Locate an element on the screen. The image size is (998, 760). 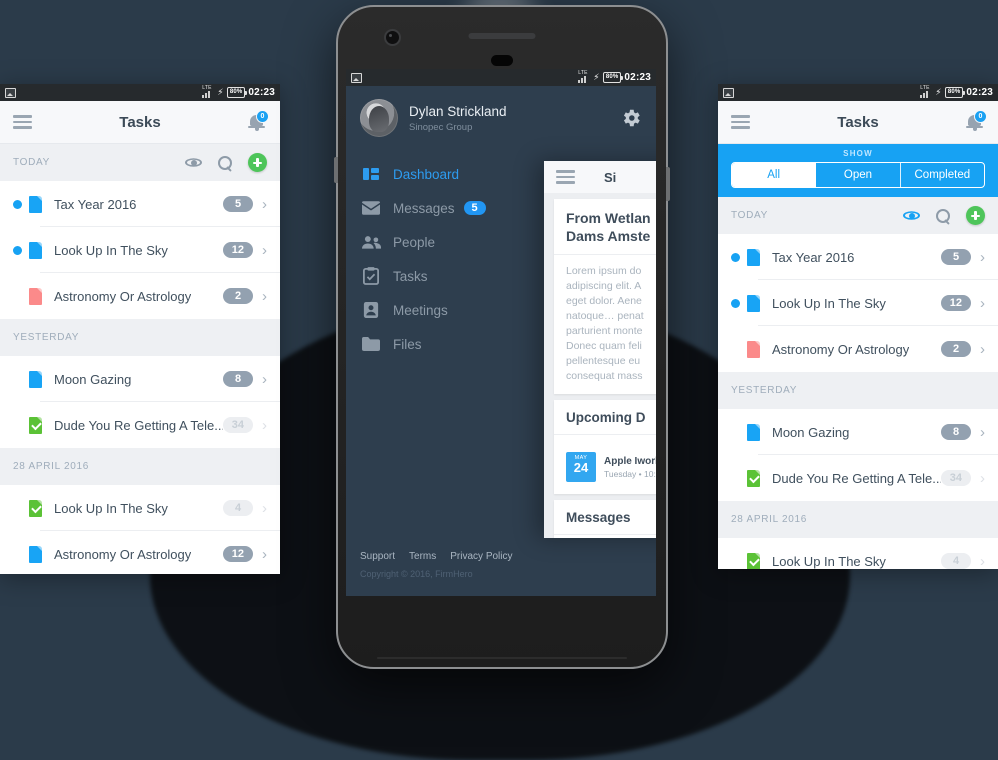
volume-button is located at coordinates (336, 170).